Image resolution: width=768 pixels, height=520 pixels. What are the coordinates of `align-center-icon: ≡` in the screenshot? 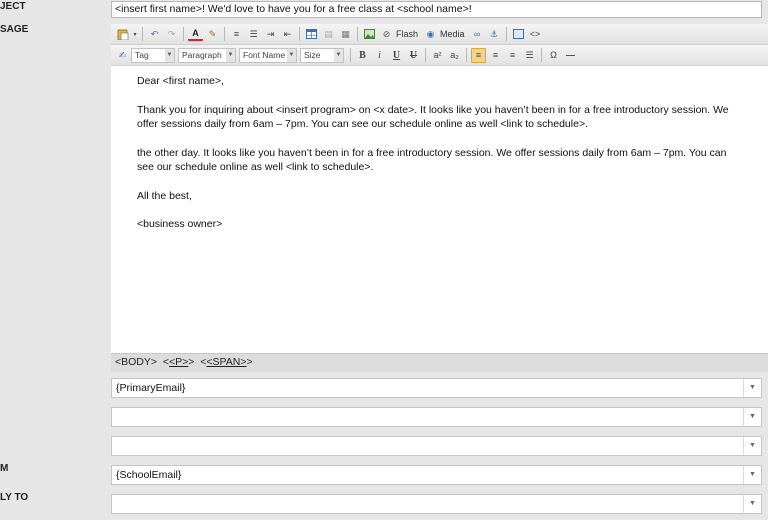 It's located at (495, 55).